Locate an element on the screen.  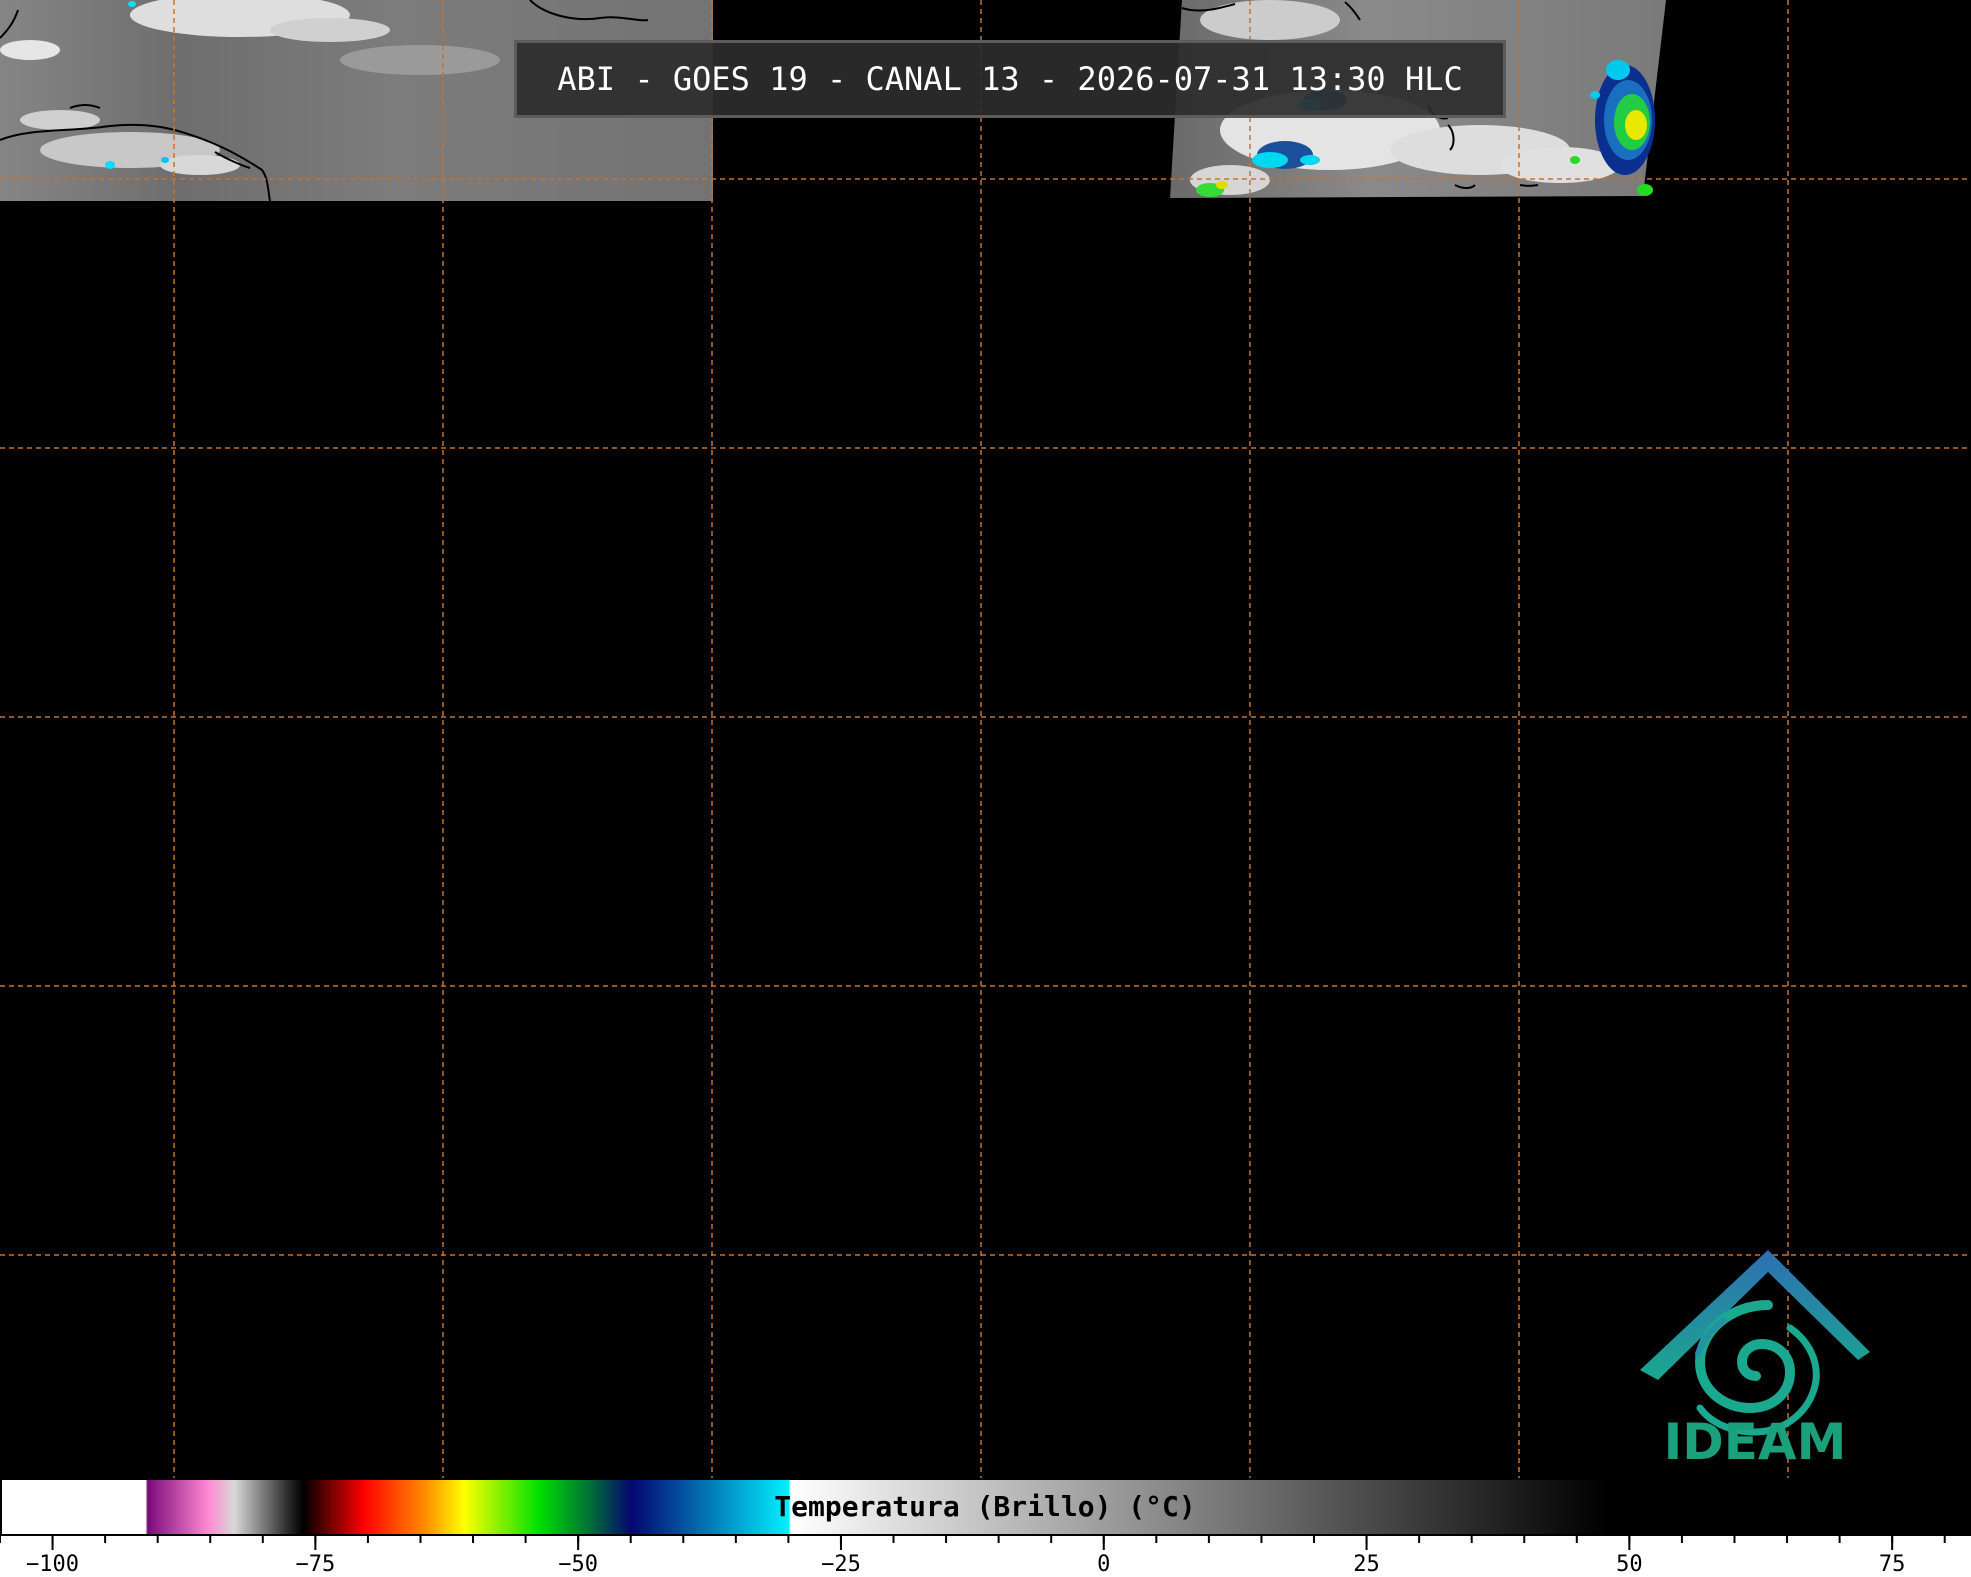
colorbar-tick-label: −75 is located at coordinates (315, 1564).